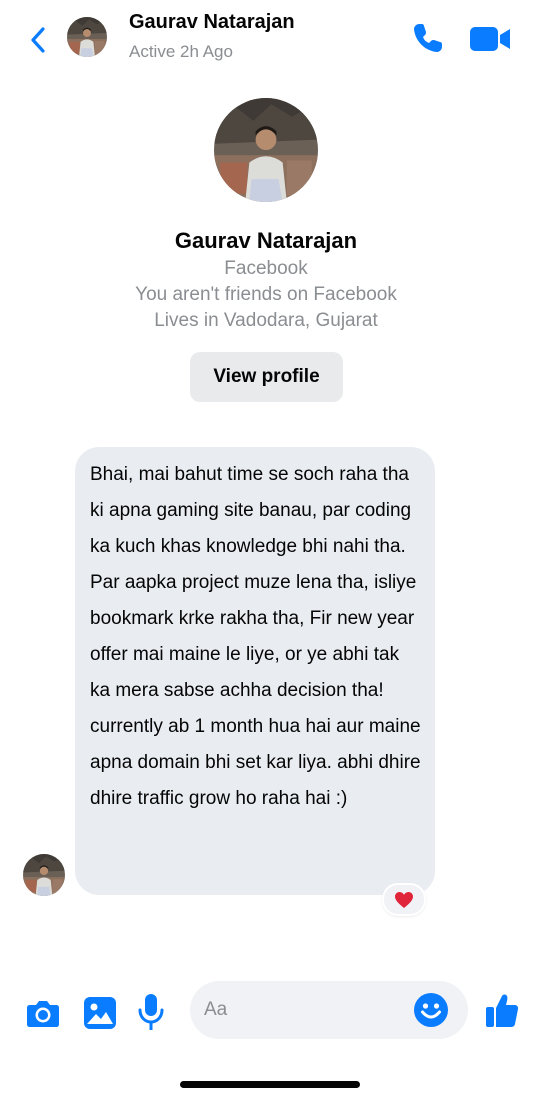 Image resolution: width=540 pixels, height=1108 pixels. What do you see at coordinates (266, 268) in the screenshot?
I see `profile-platform: Facebook` at bounding box center [266, 268].